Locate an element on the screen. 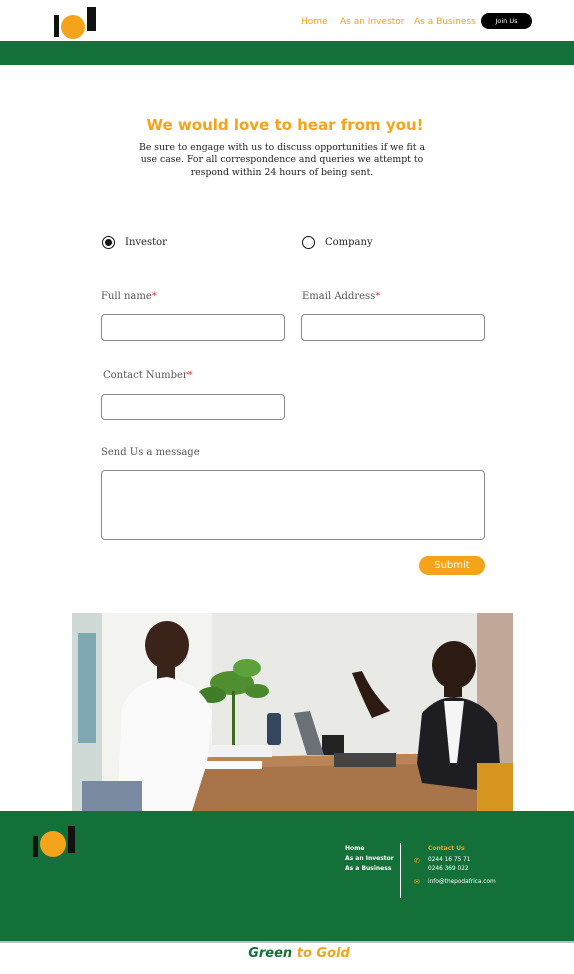 The height and width of the screenshot is (974, 574). radio-investor: Investor is located at coordinates (134, 242).